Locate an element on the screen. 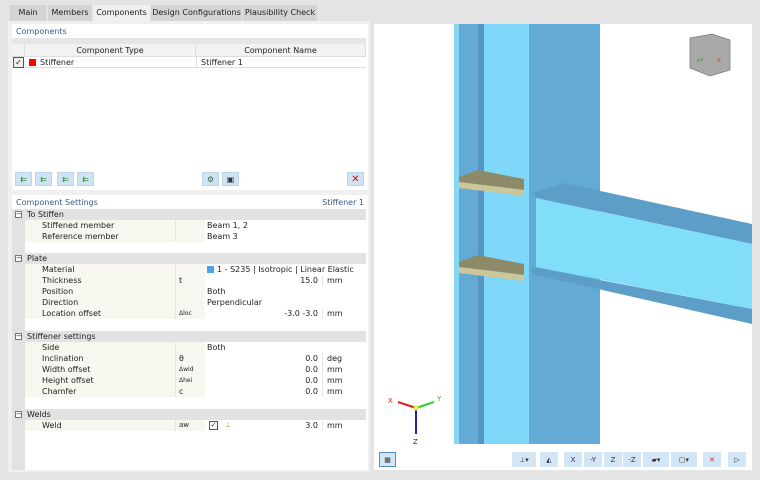 The image size is (760, 480). group-label: Welds is located at coordinates (39, 414).